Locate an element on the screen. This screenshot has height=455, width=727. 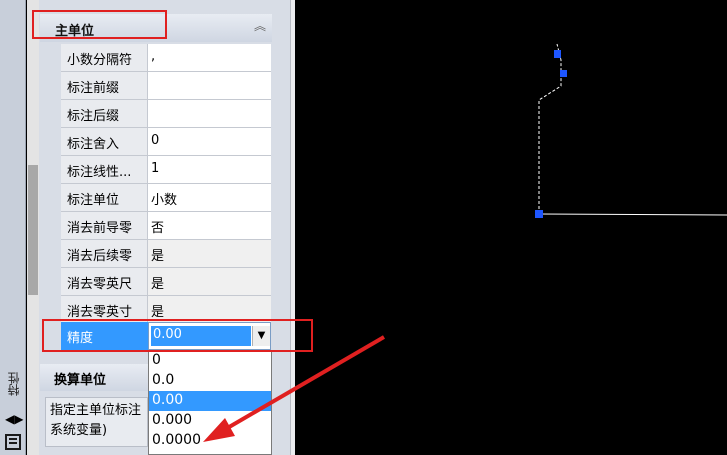
property-row: 标注前缀 is located at coordinates (166, 86).